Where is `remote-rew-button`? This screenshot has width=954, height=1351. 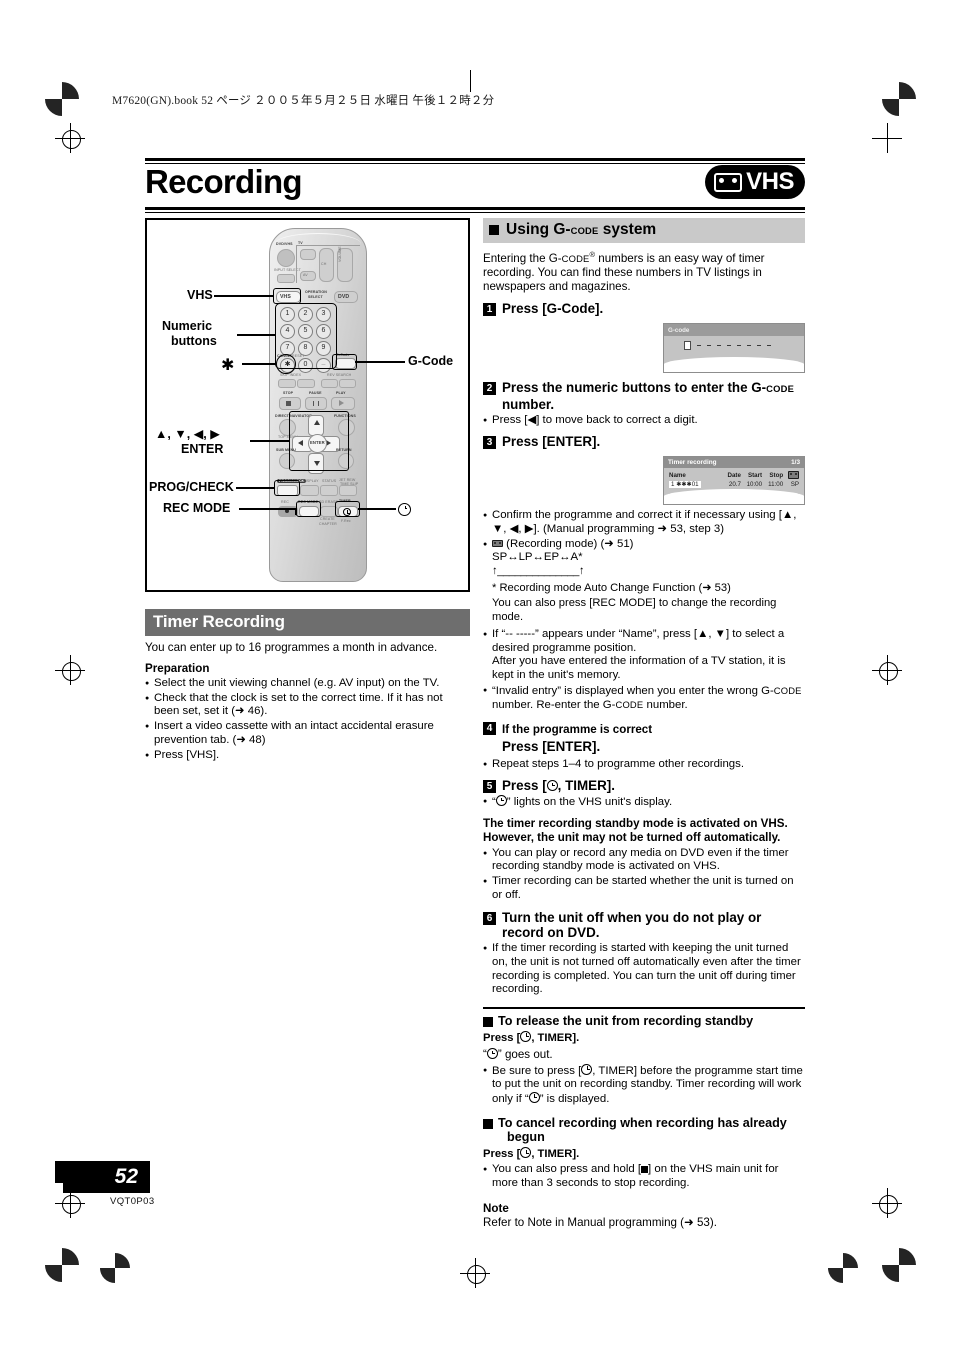
remote-rew-button is located at coordinates (329, 383).